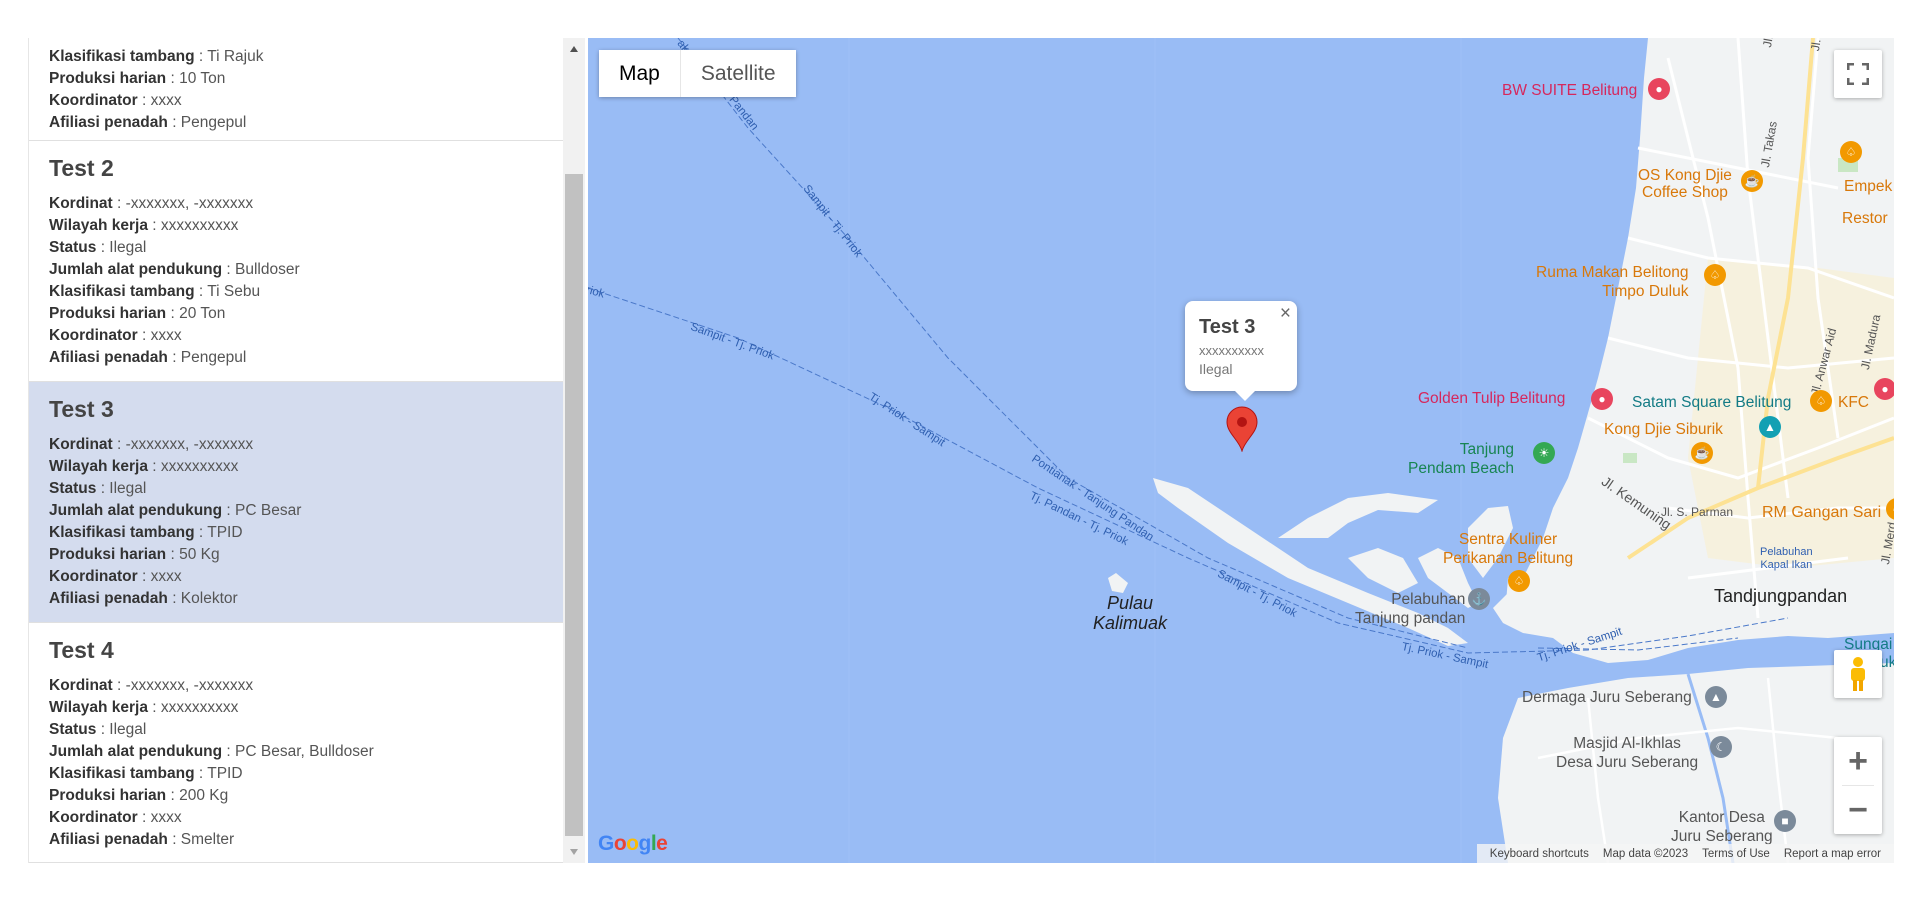 The height and width of the screenshot is (907, 1919). I want to click on poi-label: Kantor Desa Juru Seberang, so click(1722, 827).